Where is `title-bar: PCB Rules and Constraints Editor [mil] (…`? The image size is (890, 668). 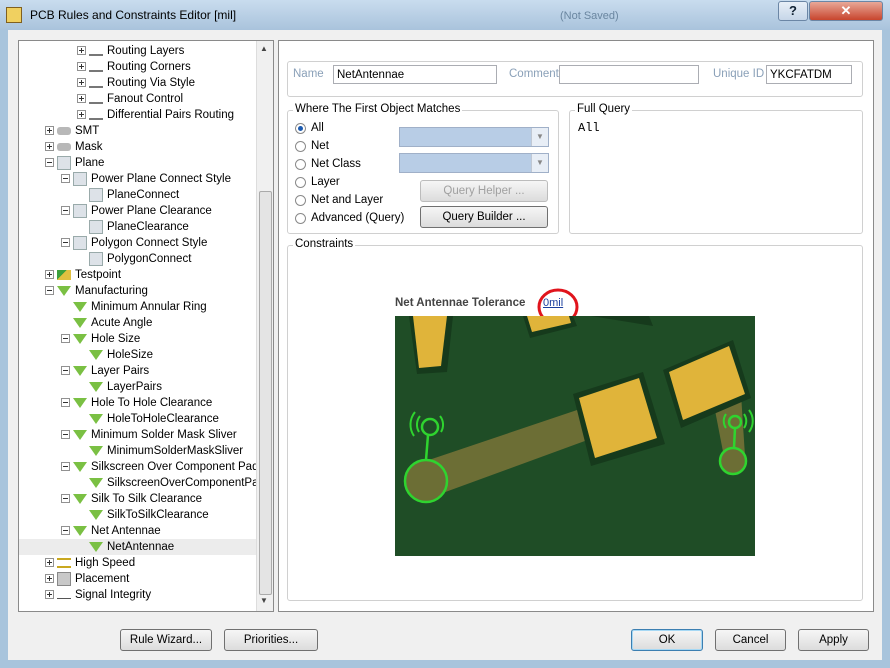
title-bar: PCB Rules and Constraints Editor [mil] (… is located at coordinates (445, 15).